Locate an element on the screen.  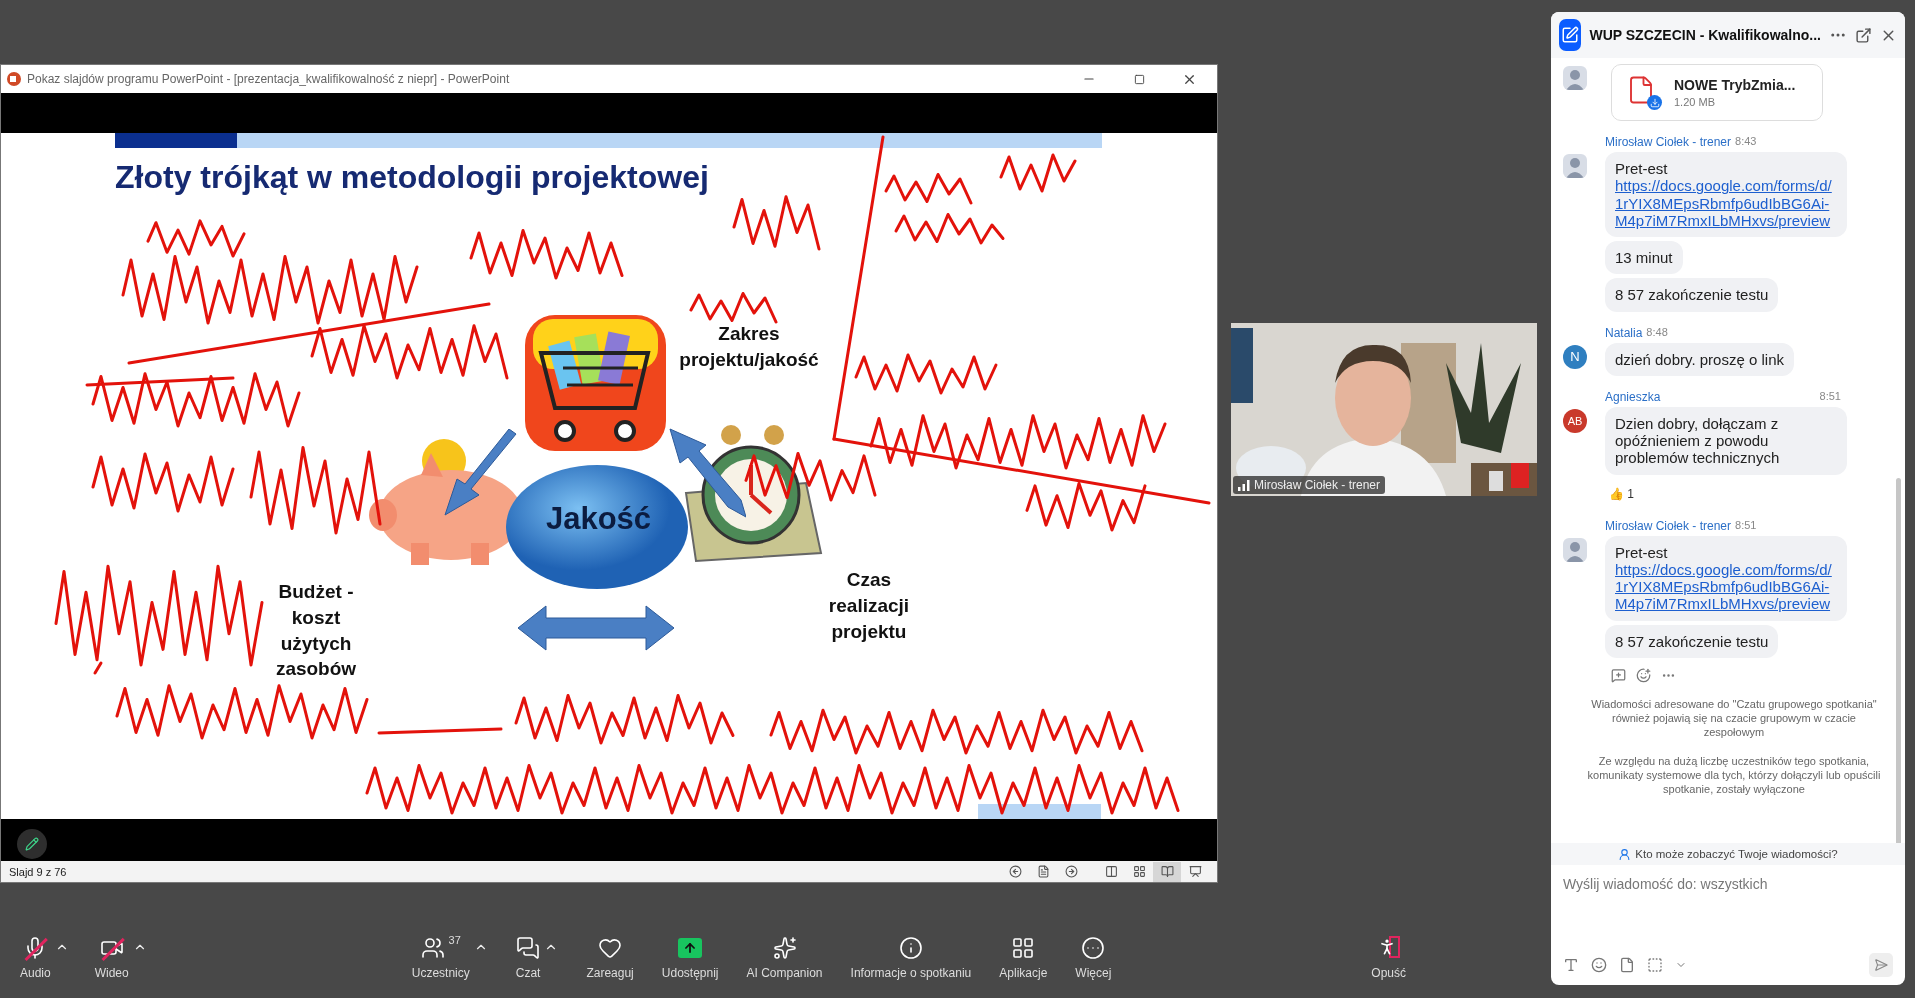
sender-name: Natalia is located at coordinates (1624, 332).